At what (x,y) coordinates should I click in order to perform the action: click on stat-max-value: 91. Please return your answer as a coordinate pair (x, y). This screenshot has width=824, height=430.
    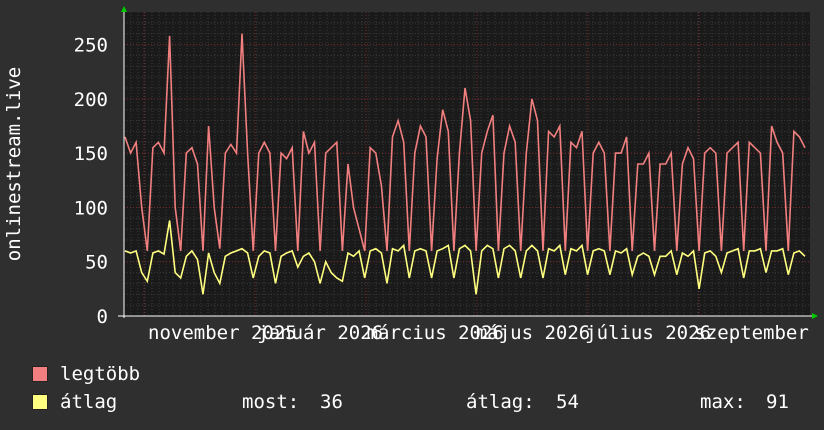
    Looking at the image, I should click on (777, 402).